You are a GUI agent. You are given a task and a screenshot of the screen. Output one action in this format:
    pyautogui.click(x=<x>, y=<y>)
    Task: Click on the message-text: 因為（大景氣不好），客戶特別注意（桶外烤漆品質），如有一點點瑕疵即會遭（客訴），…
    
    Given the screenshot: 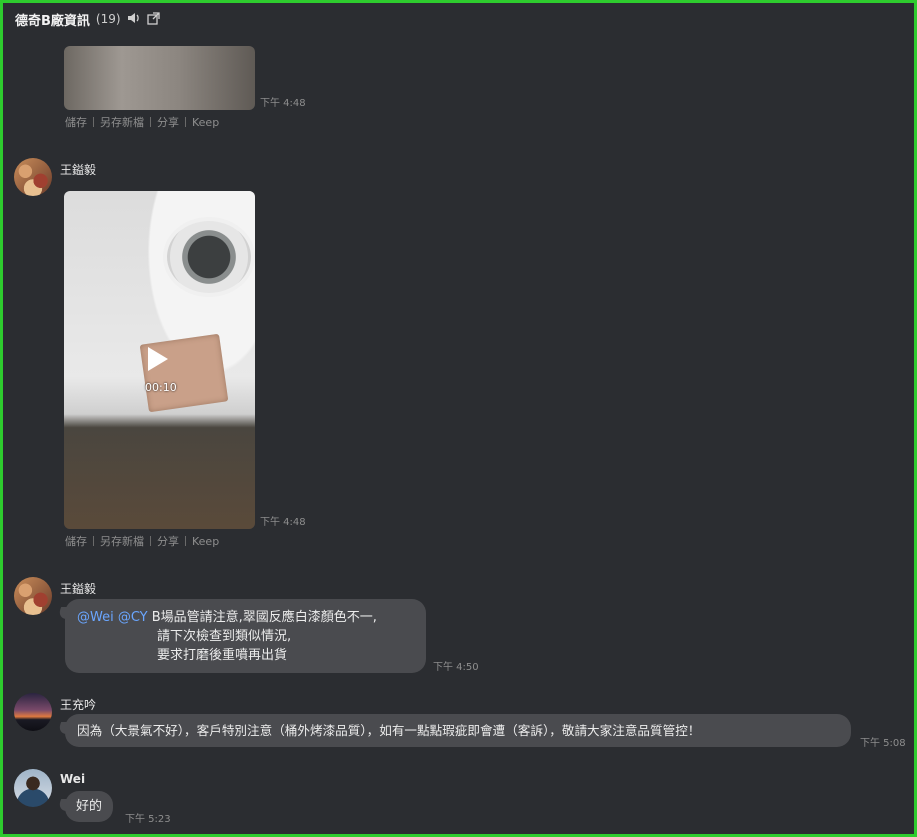 What is the action you would take?
    pyautogui.click(x=389, y=730)
    